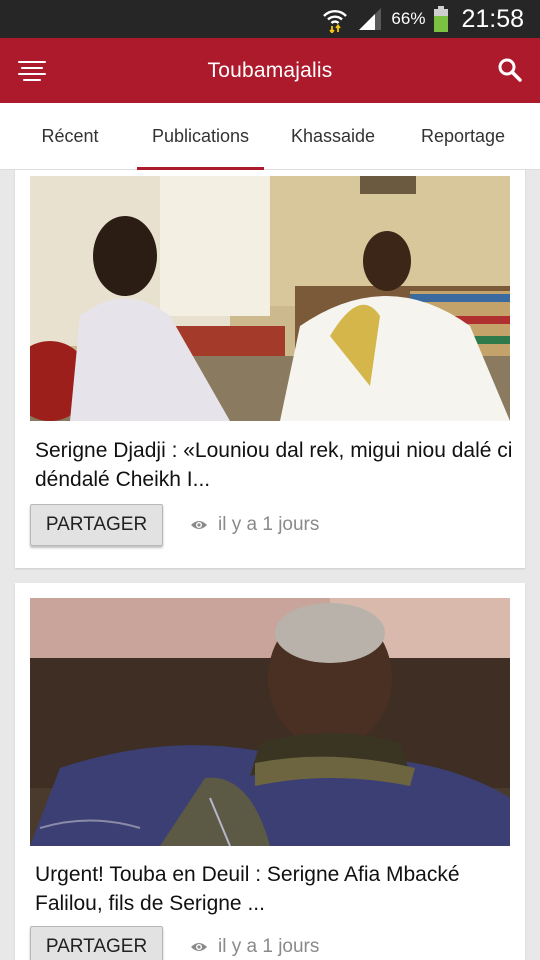  What do you see at coordinates (270, 19) in the screenshot?
I see `status-bar: 66% 21:58` at bounding box center [270, 19].